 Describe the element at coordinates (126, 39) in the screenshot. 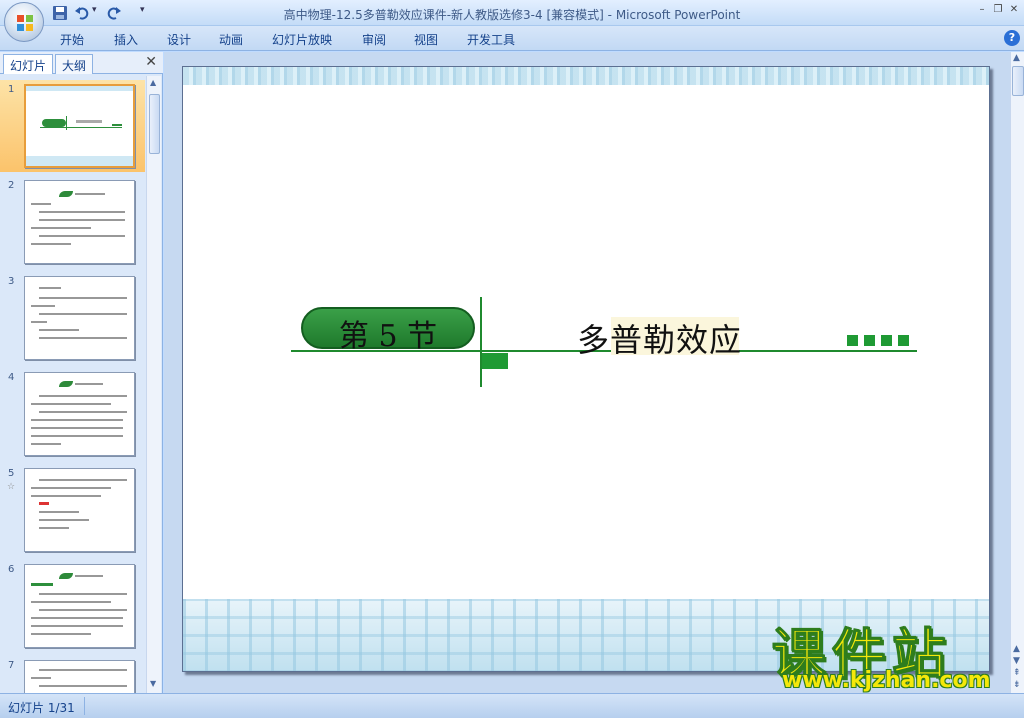

I see `tab-insert: 插入` at that location.